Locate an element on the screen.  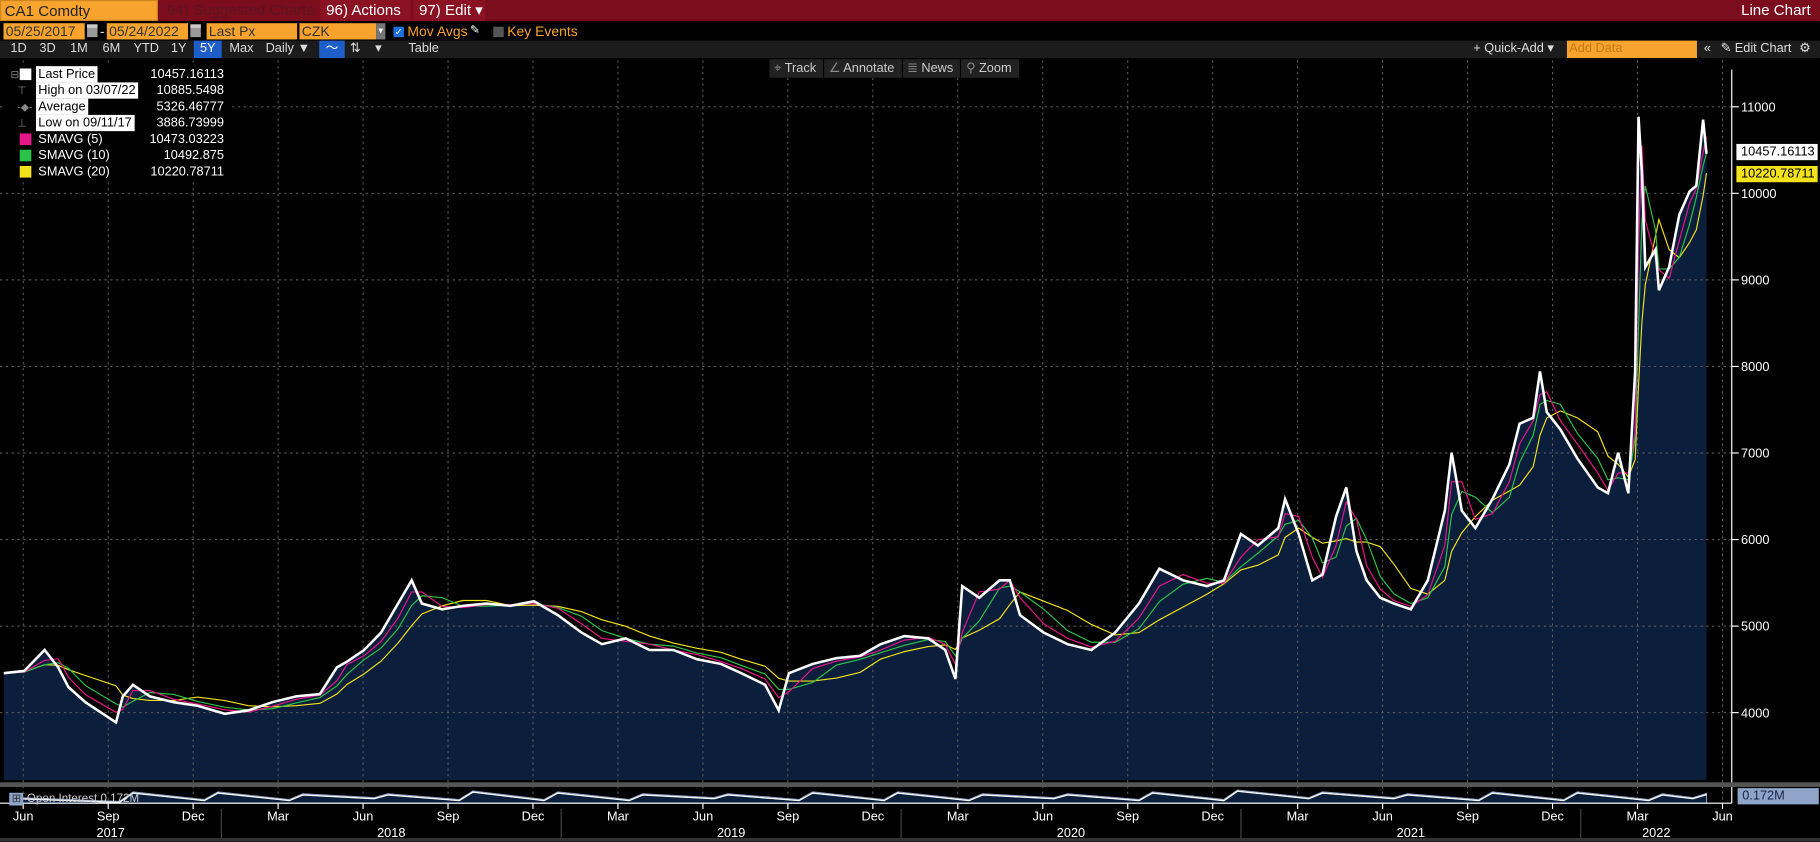
period-1d: 1D is located at coordinates (19, 49).